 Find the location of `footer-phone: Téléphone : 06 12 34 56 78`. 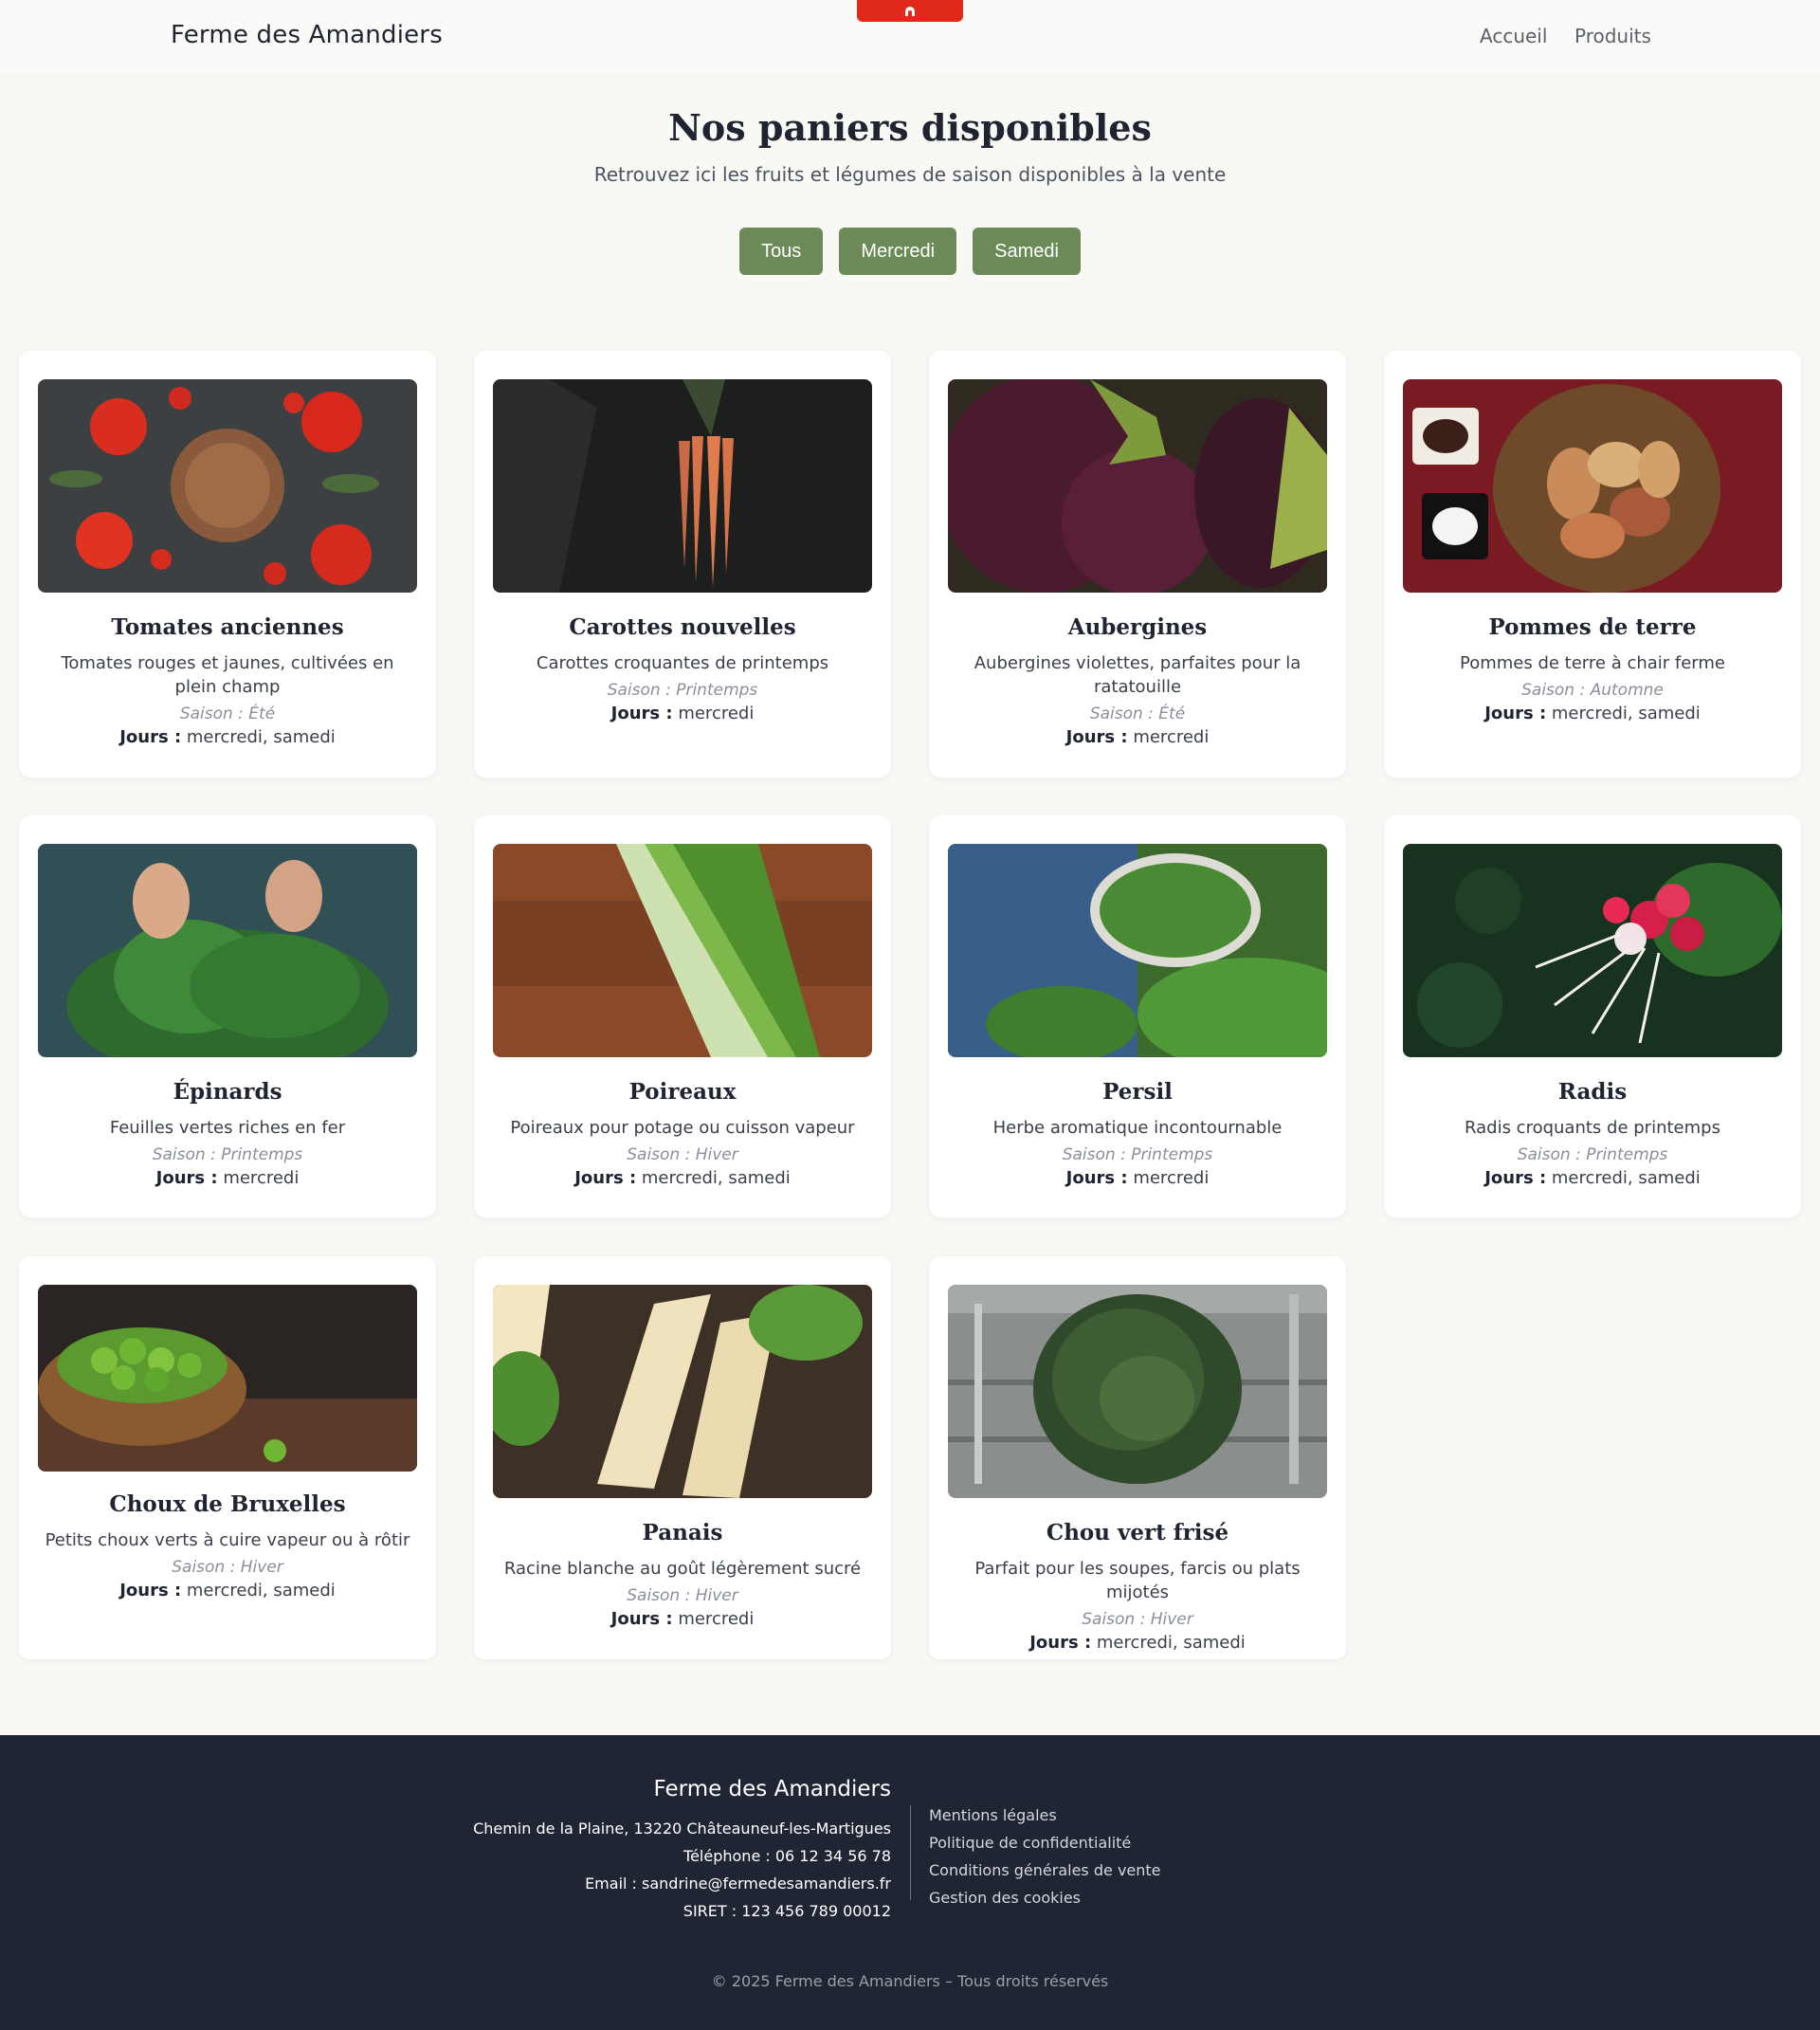

footer-phone: Téléphone : 06 12 34 56 78 is located at coordinates (787, 1856).